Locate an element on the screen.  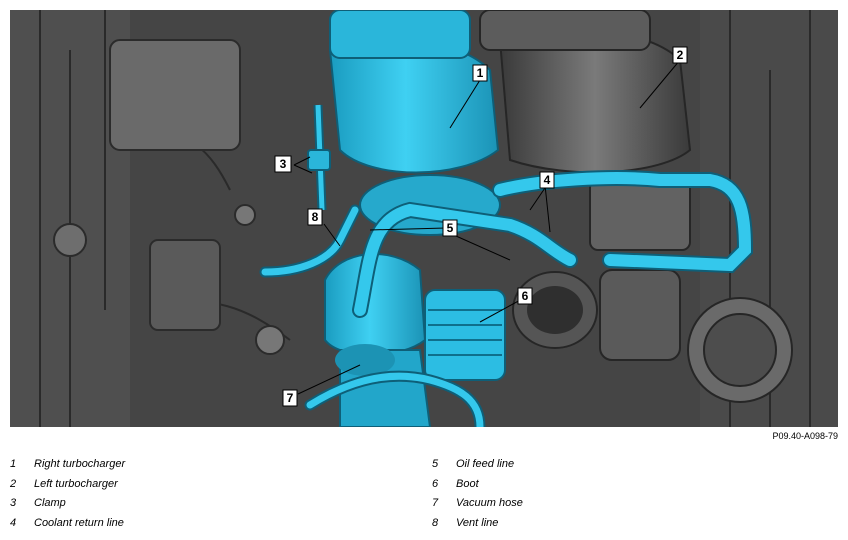
svg-text: 2 is located at coordinates (680, 55).